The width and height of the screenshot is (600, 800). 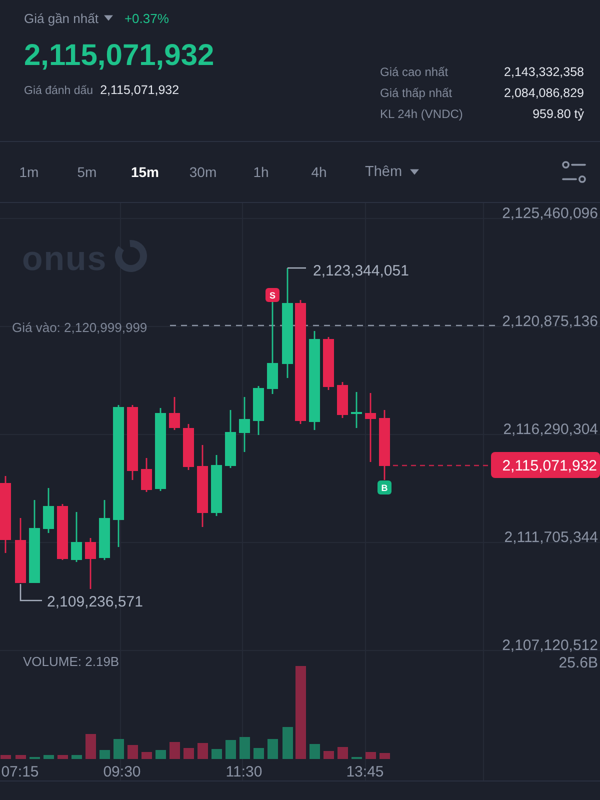 What do you see at coordinates (145, 172) in the screenshot?
I see `interval-tab: 15m` at bounding box center [145, 172].